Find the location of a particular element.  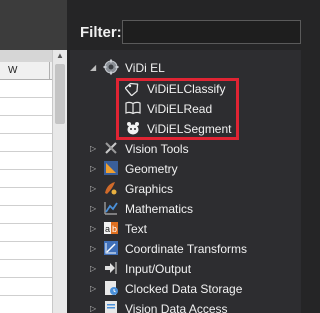

tree-group-label: Text is located at coordinates (136, 229).